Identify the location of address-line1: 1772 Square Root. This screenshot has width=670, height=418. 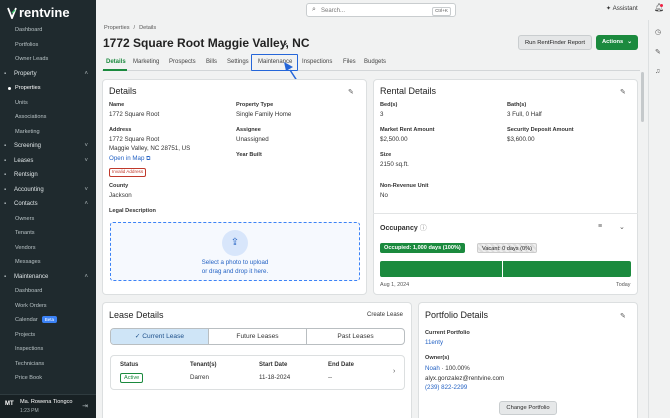
(134, 139).